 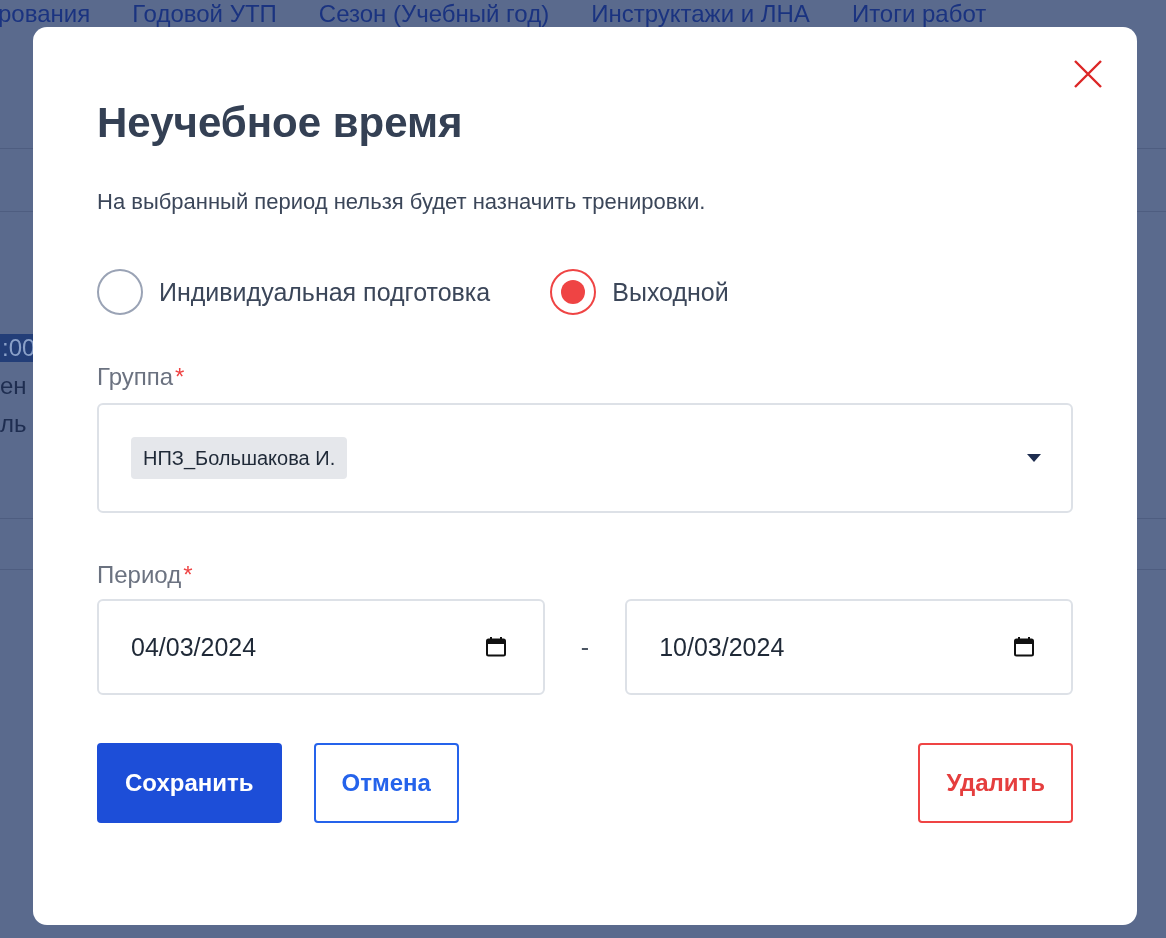 I want to click on date-field: 10/03/2024, so click(x=849, y=647).